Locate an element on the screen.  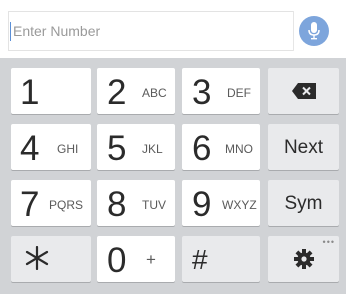
gear-icon is located at coordinates (304, 259).